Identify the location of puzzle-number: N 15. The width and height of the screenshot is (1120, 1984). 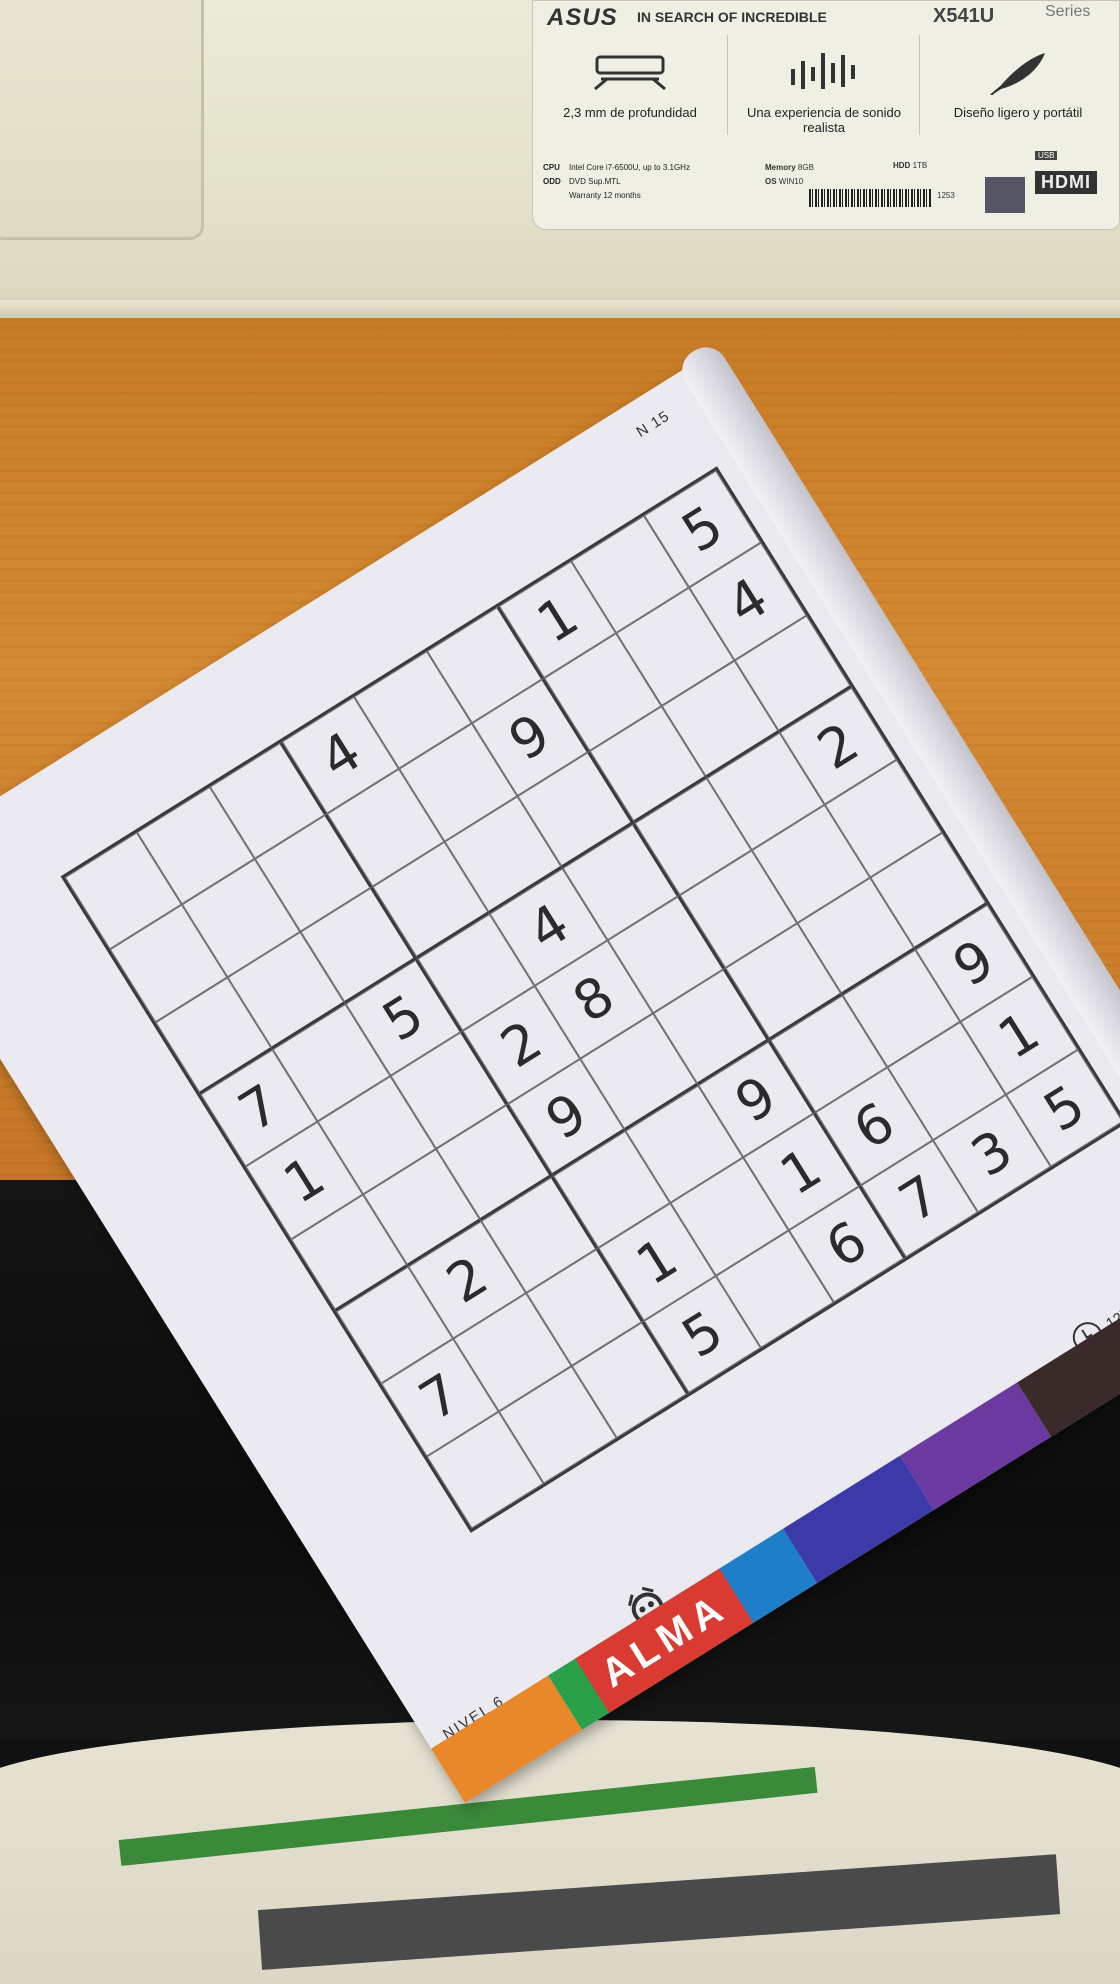
(653, 424).